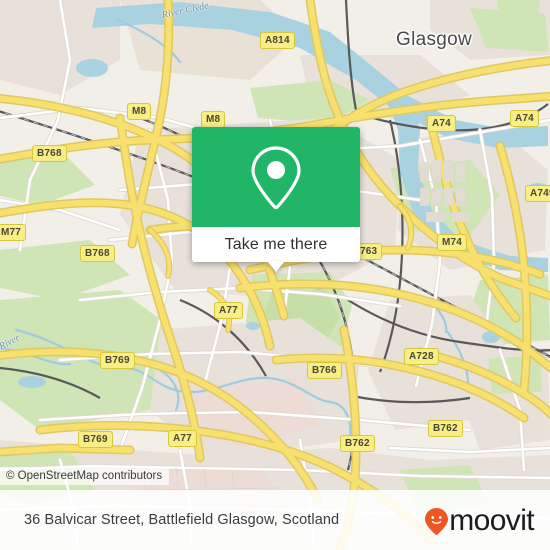  I want to click on road-shield-b769-2: B769, so click(95, 439).